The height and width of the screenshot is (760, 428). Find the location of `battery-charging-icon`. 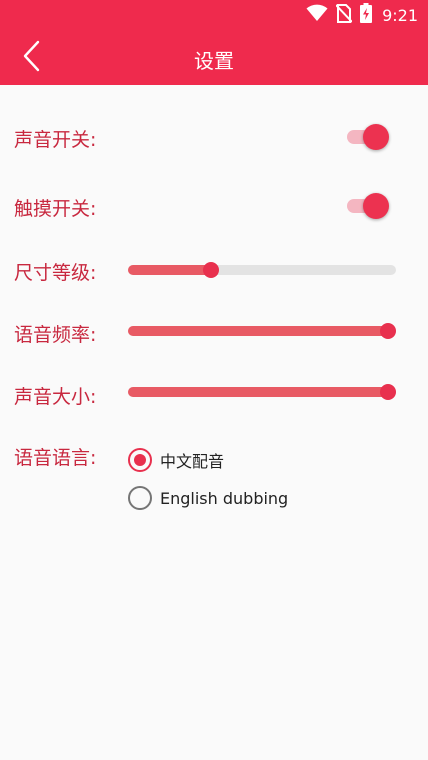

battery-charging-icon is located at coordinates (366, 15).